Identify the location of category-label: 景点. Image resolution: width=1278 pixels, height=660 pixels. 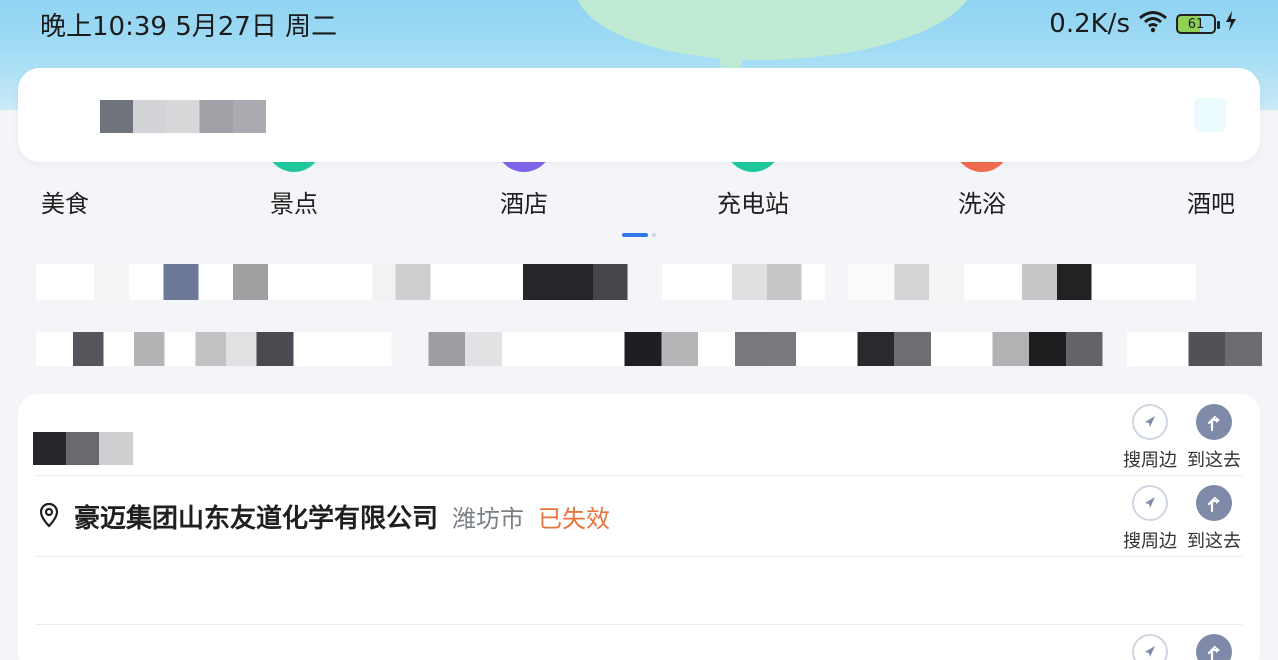
(294, 204).